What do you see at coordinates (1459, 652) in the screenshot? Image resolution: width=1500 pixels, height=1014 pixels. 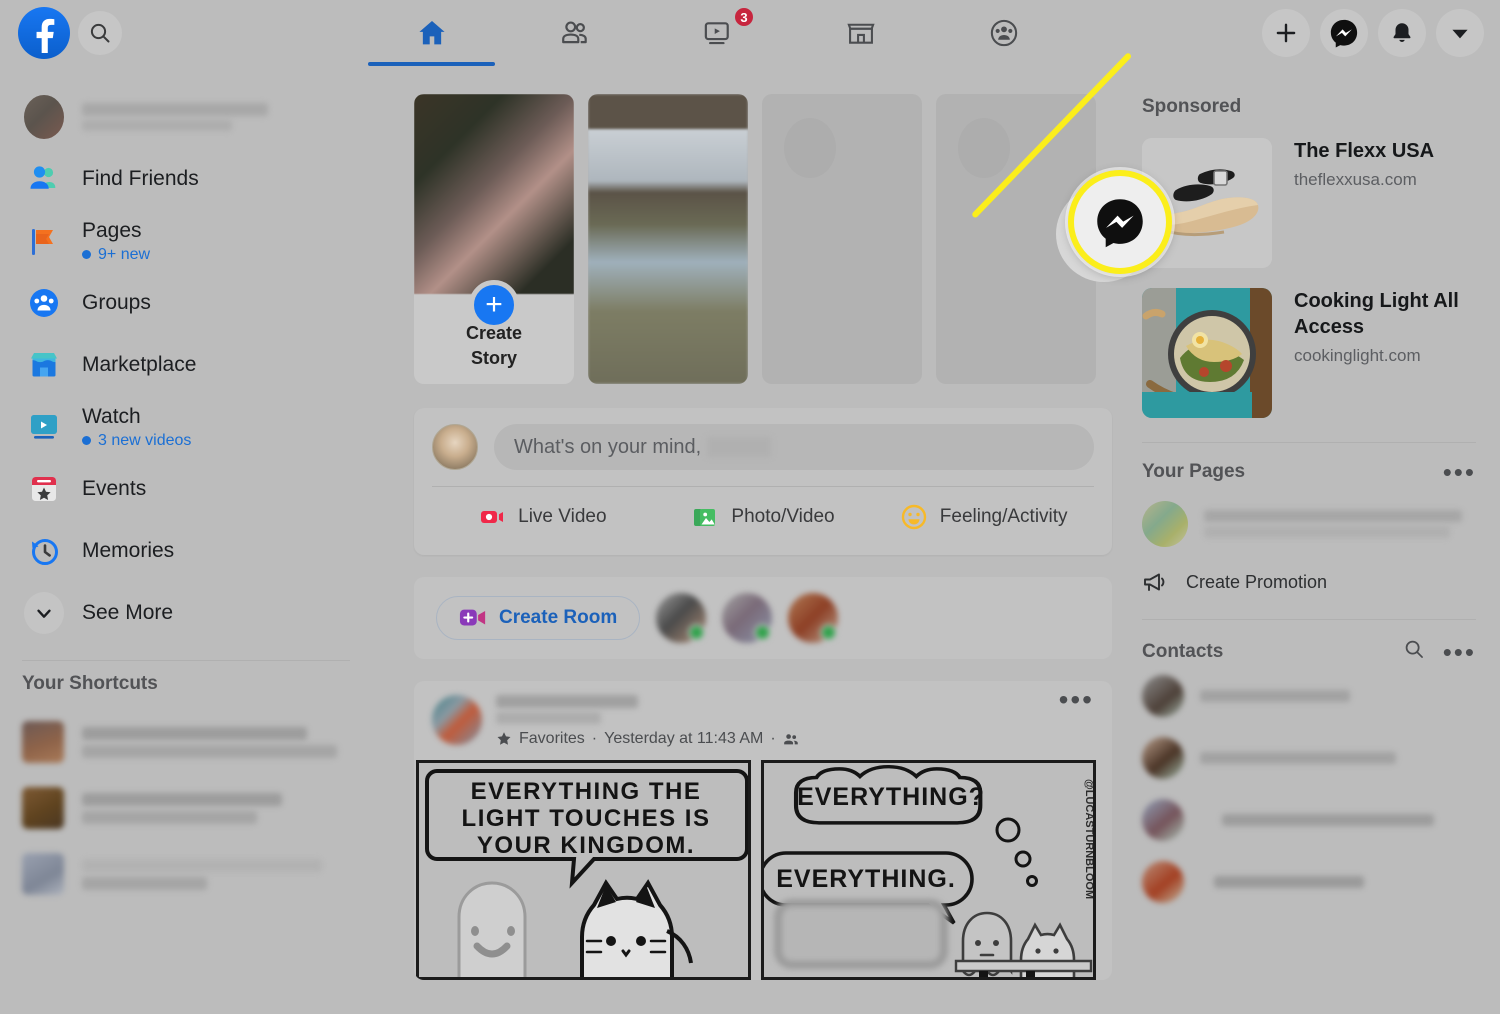 I see `contacts-menu-button: •••` at bounding box center [1459, 652].